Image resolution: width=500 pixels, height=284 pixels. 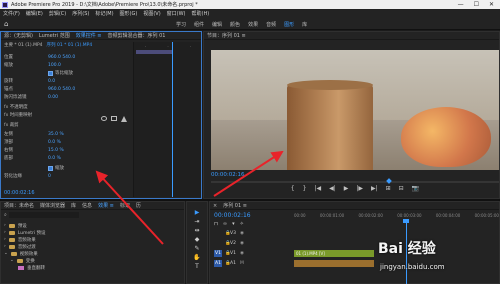 What do you see at coordinates (304, 24) in the screenshot?
I see `workspace-tab-libraries: 库` at bounding box center [304, 24].